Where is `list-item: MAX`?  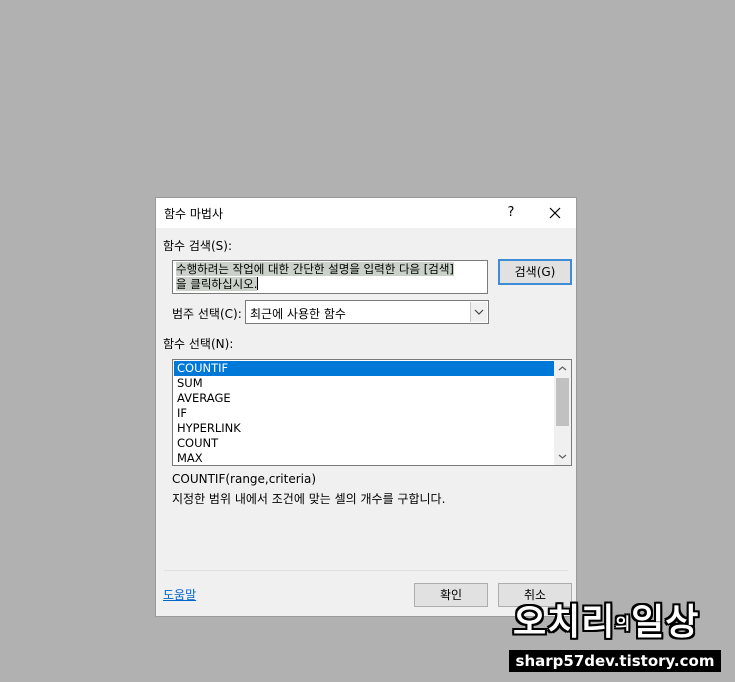
list-item: MAX is located at coordinates (364, 458).